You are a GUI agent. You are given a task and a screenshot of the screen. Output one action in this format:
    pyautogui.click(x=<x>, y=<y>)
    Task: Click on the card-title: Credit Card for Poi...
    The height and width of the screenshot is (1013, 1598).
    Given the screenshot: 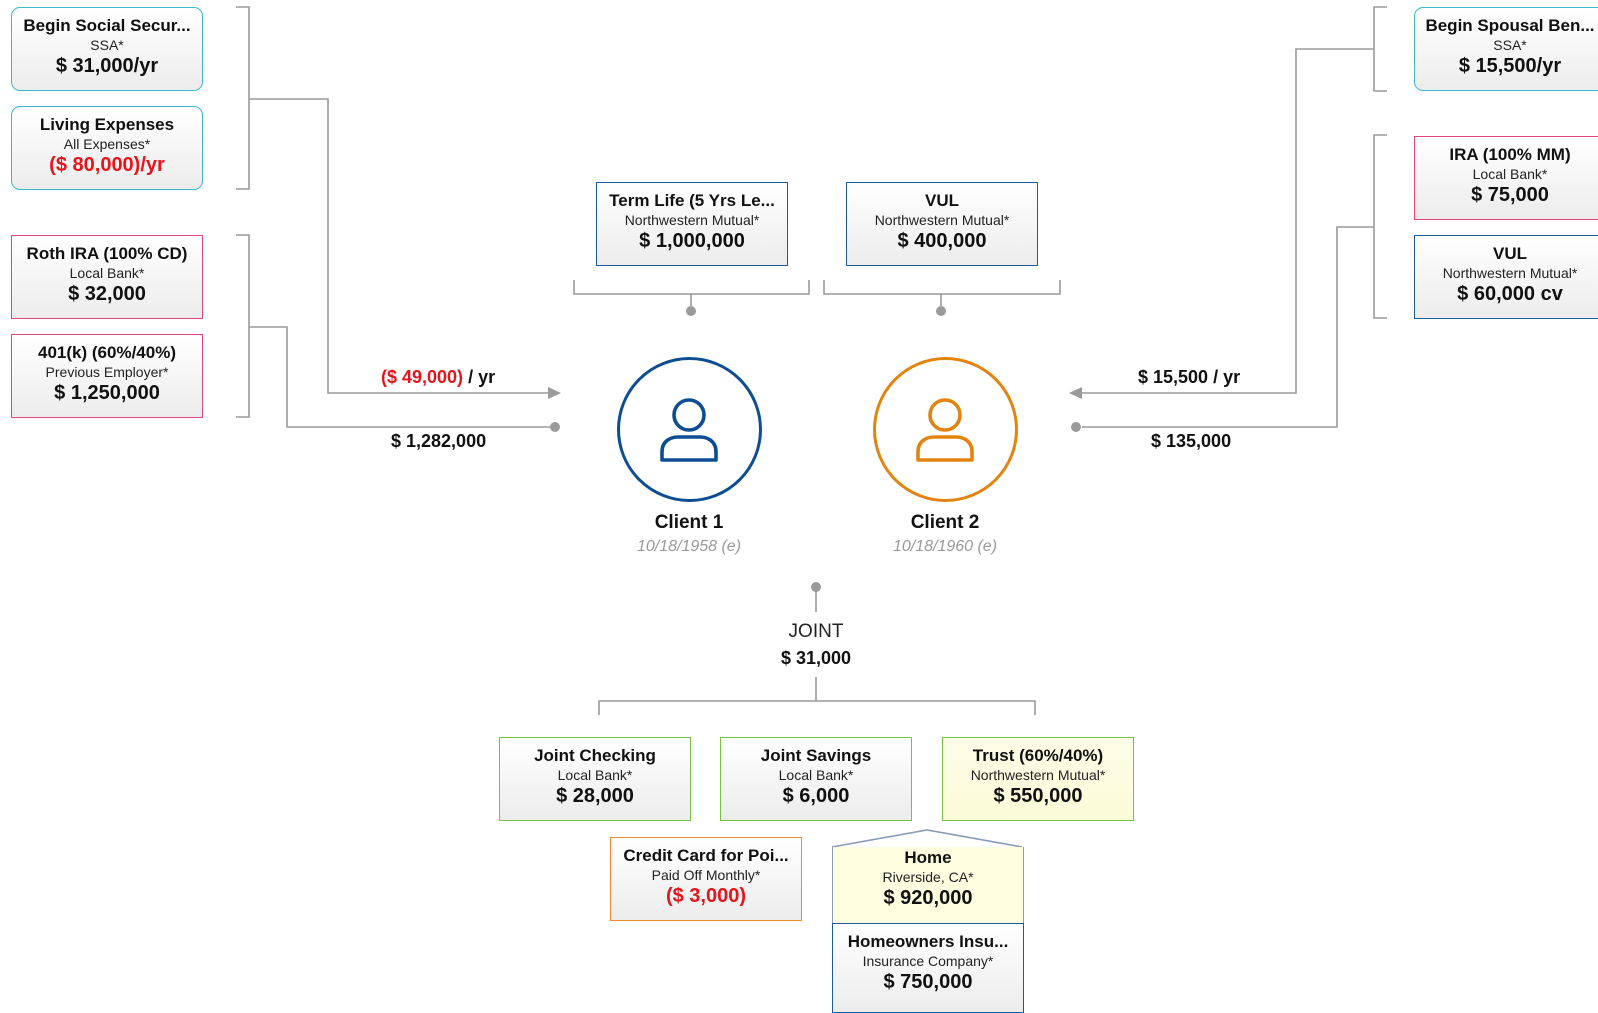 What is the action you would take?
    pyautogui.click(x=706, y=855)
    